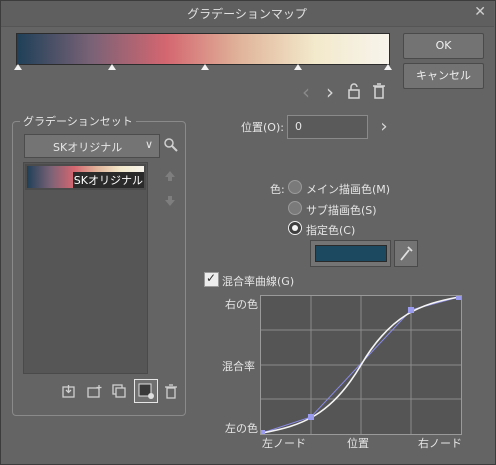 The image size is (496, 465). I want to click on radio-specified-color, so click(295, 228).